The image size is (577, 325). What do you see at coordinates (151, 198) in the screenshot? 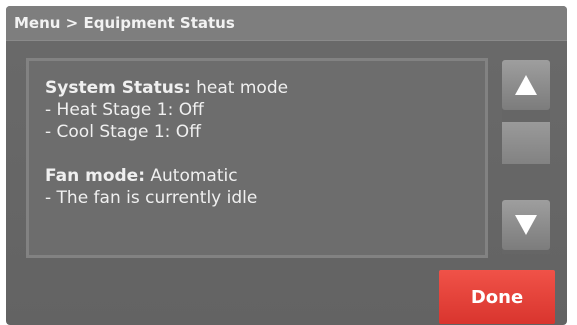
I see `fan-state-line: - The fan is currently idle` at bounding box center [151, 198].